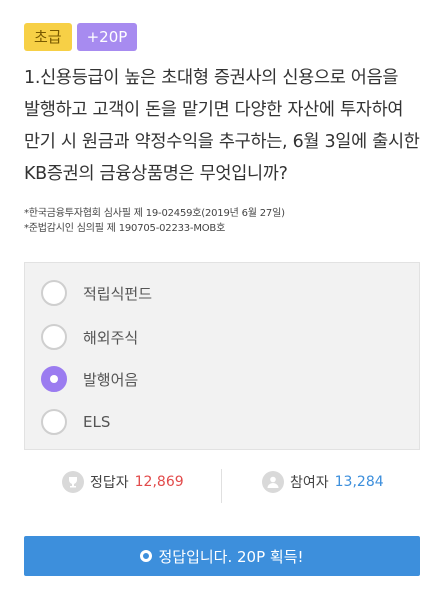  I want to click on option-label: 해외주식, so click(111, 337).